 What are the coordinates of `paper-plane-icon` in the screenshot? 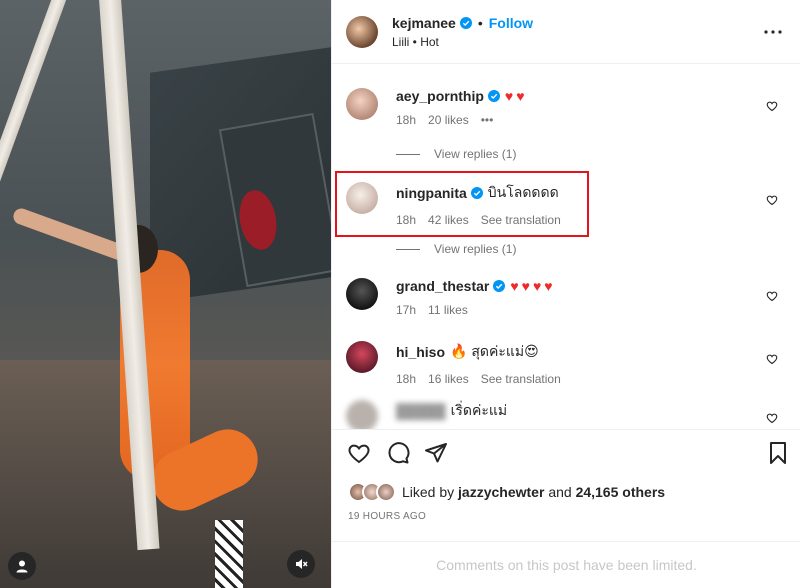 It's located at (436, 453).